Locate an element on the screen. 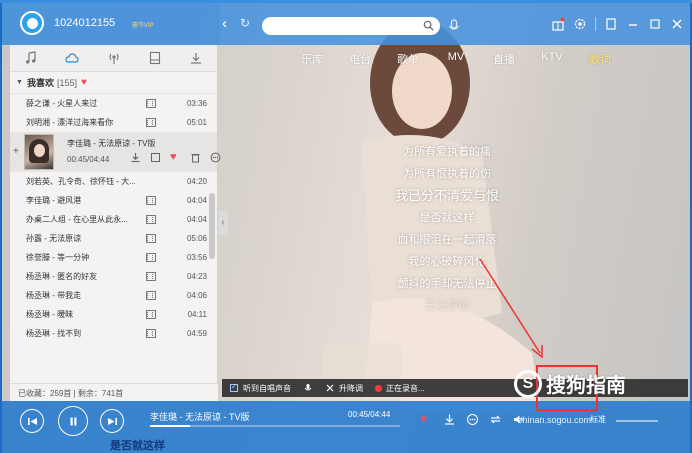 This screenshot has height=453, width=692. next-button is located at coordinates (112, 421).